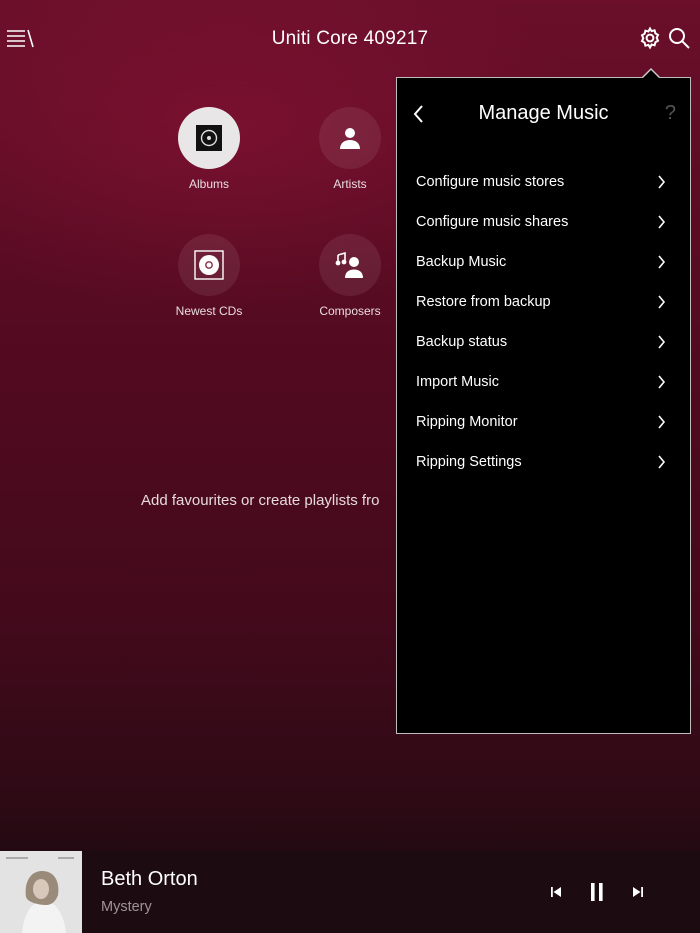 The height and width of the screenshot is (933, 700). I want to click on menu-item-backup-status: Backup status, so click(543, 342).